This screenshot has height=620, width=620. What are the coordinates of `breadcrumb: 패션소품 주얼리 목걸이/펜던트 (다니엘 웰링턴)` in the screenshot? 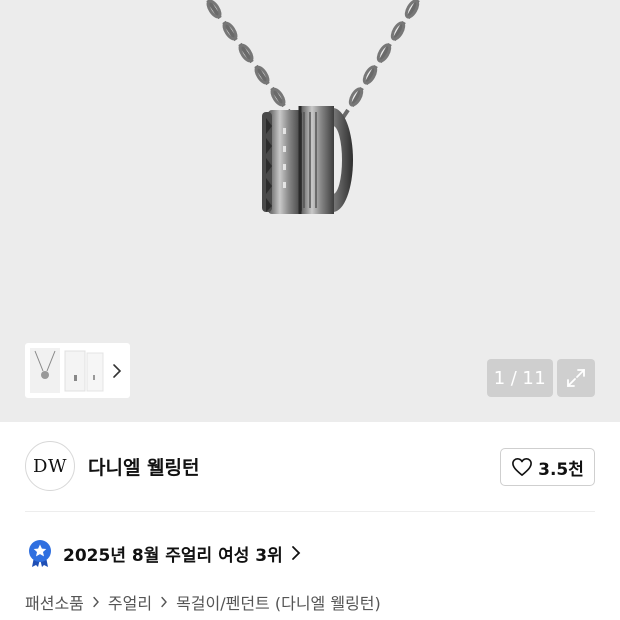 It's located at (203, 602).